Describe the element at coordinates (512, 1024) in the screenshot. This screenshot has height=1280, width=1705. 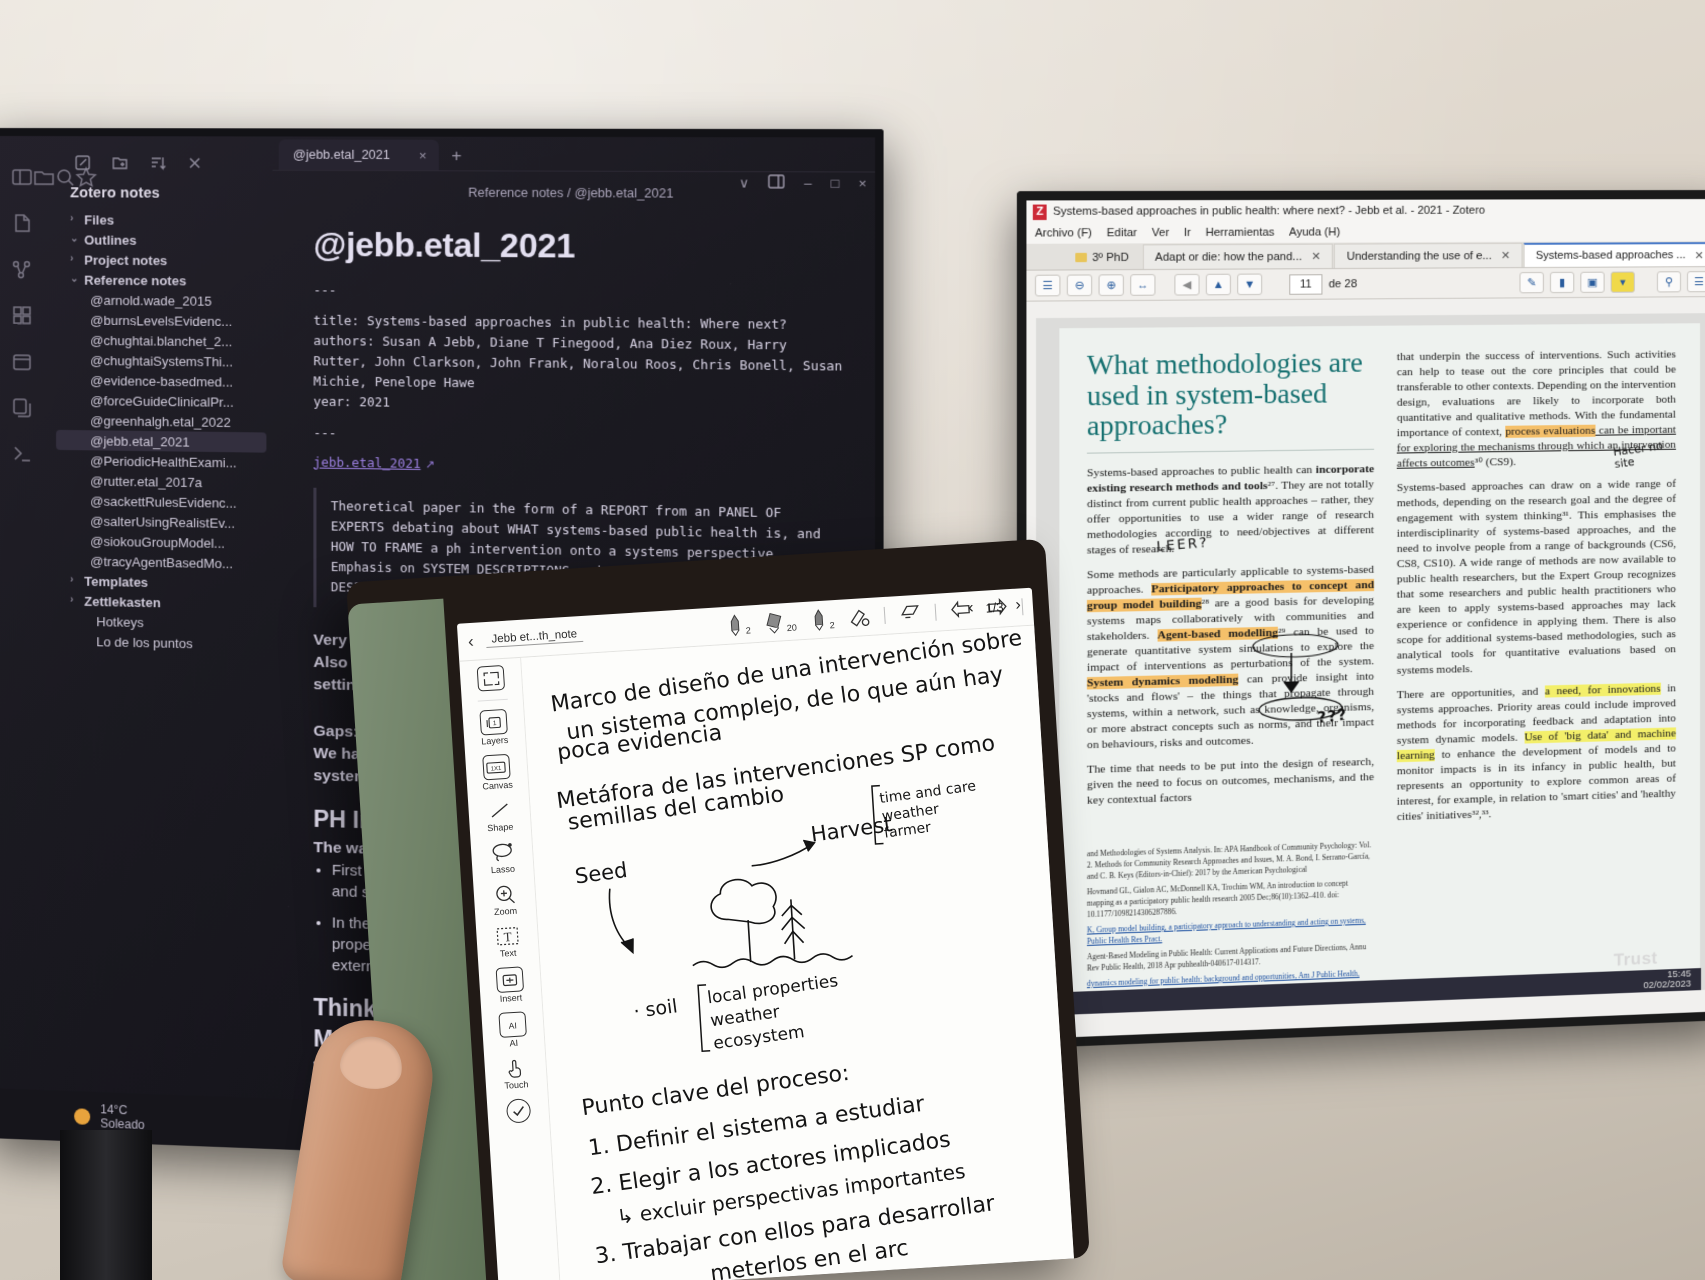
I see `ai-icon: AI` at that location.